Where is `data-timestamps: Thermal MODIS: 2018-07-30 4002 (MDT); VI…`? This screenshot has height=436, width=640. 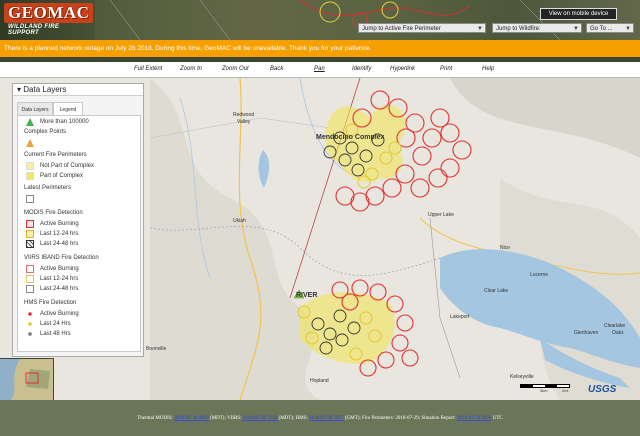 data-timestamps: Thermal MODIS: 2018-07-30 4002 (MDT); VI… is located at coordinates (320, 418).